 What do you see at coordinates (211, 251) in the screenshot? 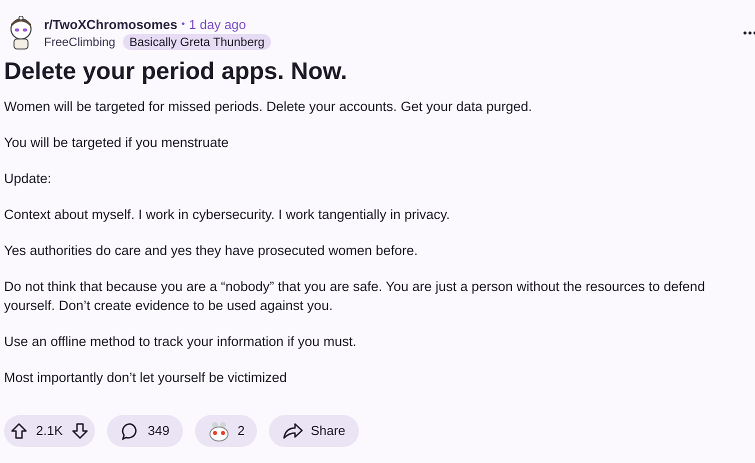
I see `post-paragraph: Yes authorities do care and yes they have prosecuted women before.` at bounding box center [211, 251].